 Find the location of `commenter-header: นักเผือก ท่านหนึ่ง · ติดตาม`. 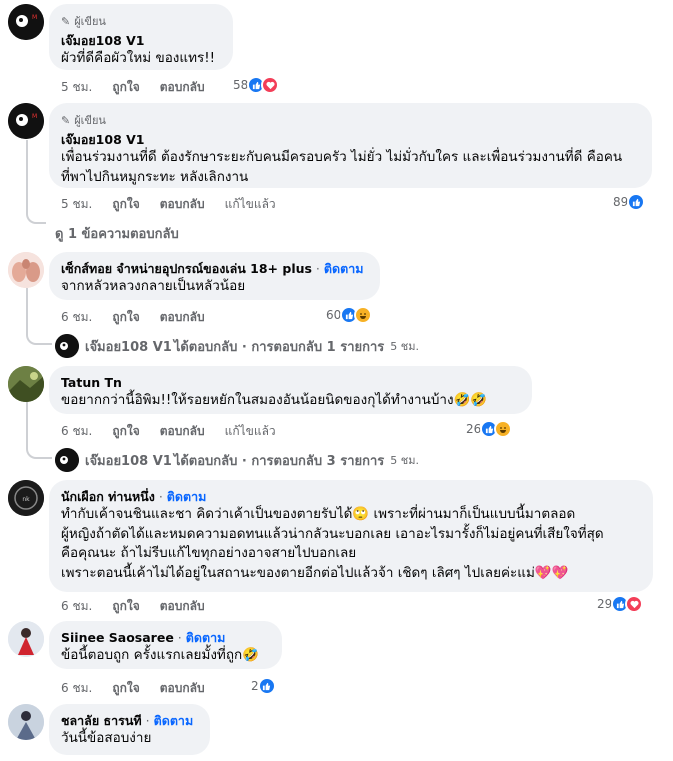

commenter-header: นักเผือก ท่านหนึ่ง · ติดตาม is located at coordinates (134, 496).